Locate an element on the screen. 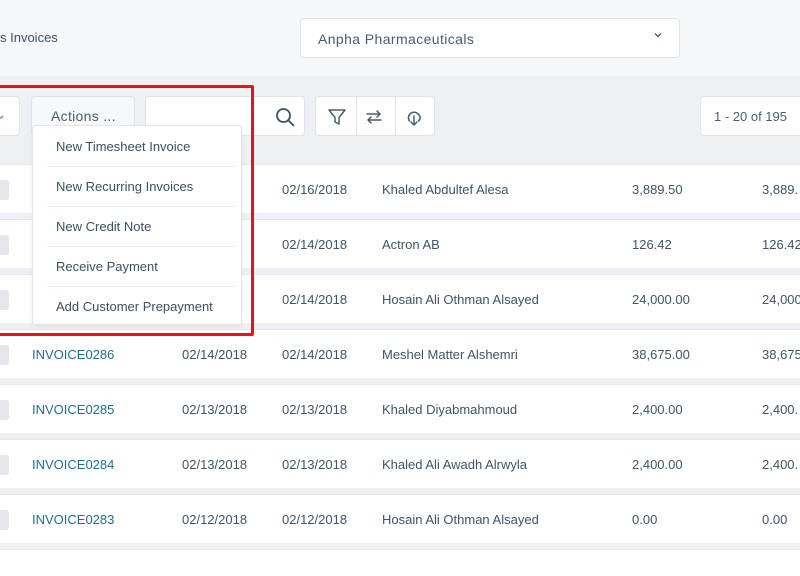 The width and height of the screenshot is (800, 576). menu-item-new-credit-note: New Credit Note is located at coordinates (138, 226).